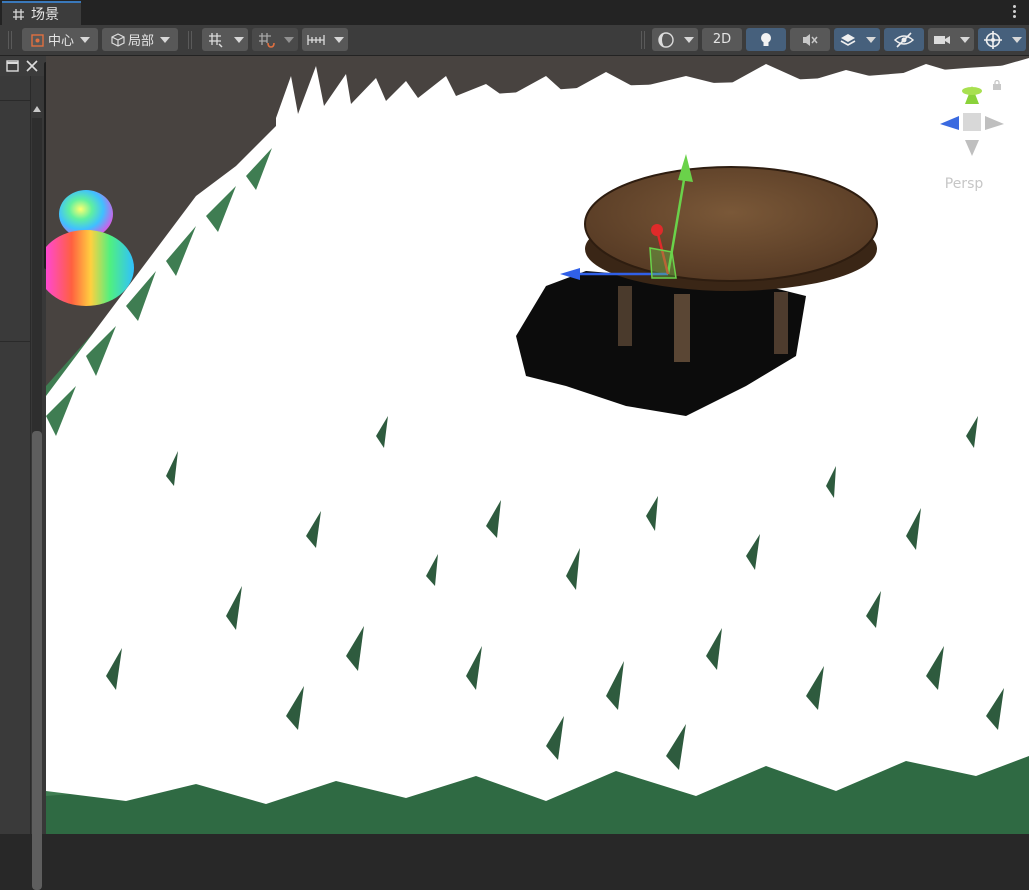 The image size is (1029, 890). Describe the element at coordinates (316, 39) in the screenshot. I see `ruler-icon` at that location.